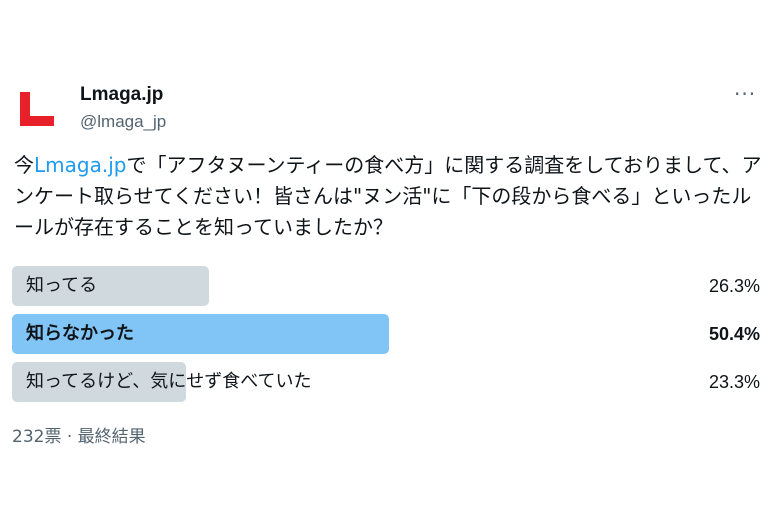 This screenshot has width=768, height=512. I want to click on tweet-link: Lmaga.jp, so click(80, 165).